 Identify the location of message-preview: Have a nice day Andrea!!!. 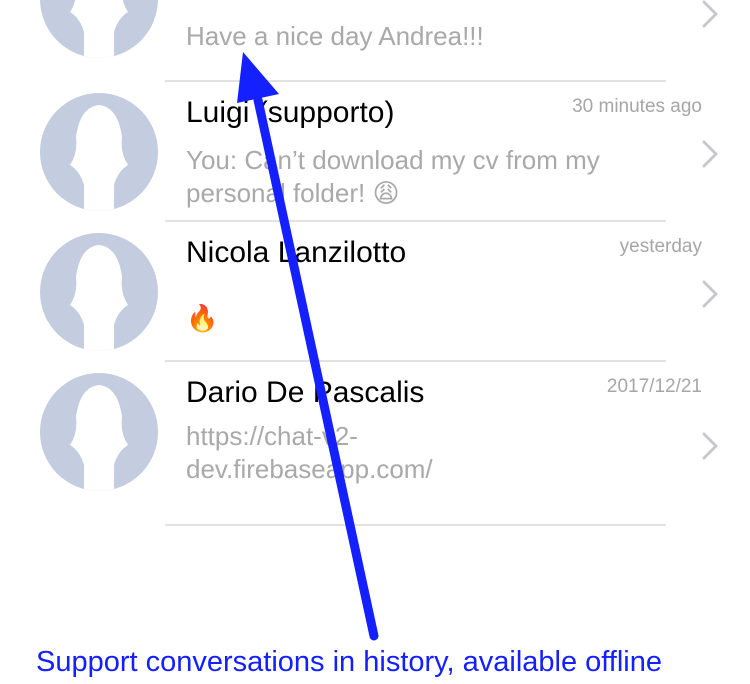
(335, 36).